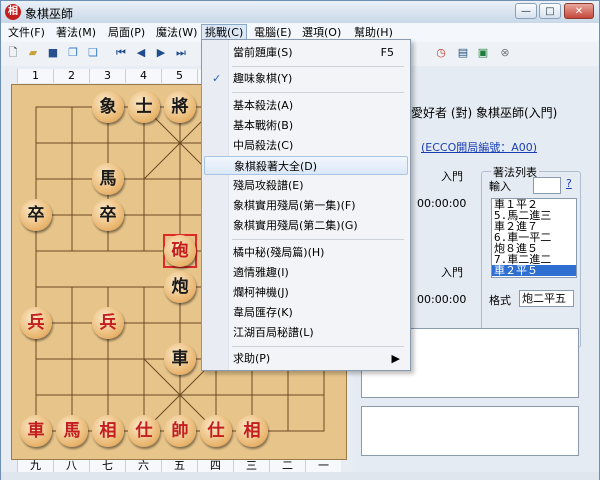  What do you see at coordinates (321, 32) in the screenshot?
I see `menu-options: 選項(O)` at bounding box center [321, 32].